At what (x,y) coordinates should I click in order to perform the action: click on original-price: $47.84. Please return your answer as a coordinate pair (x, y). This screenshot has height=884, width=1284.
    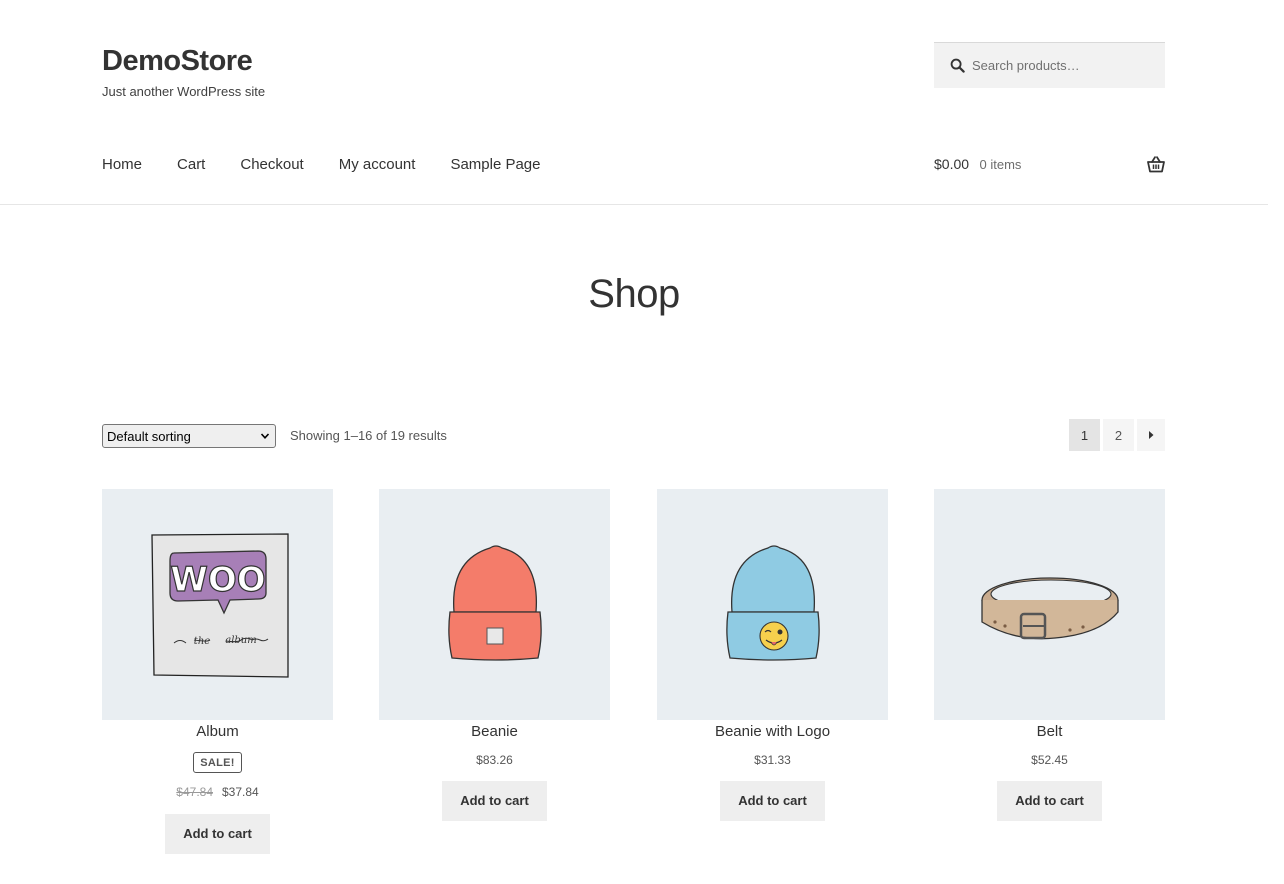
    Looking at the image, I should click on (194, 792).